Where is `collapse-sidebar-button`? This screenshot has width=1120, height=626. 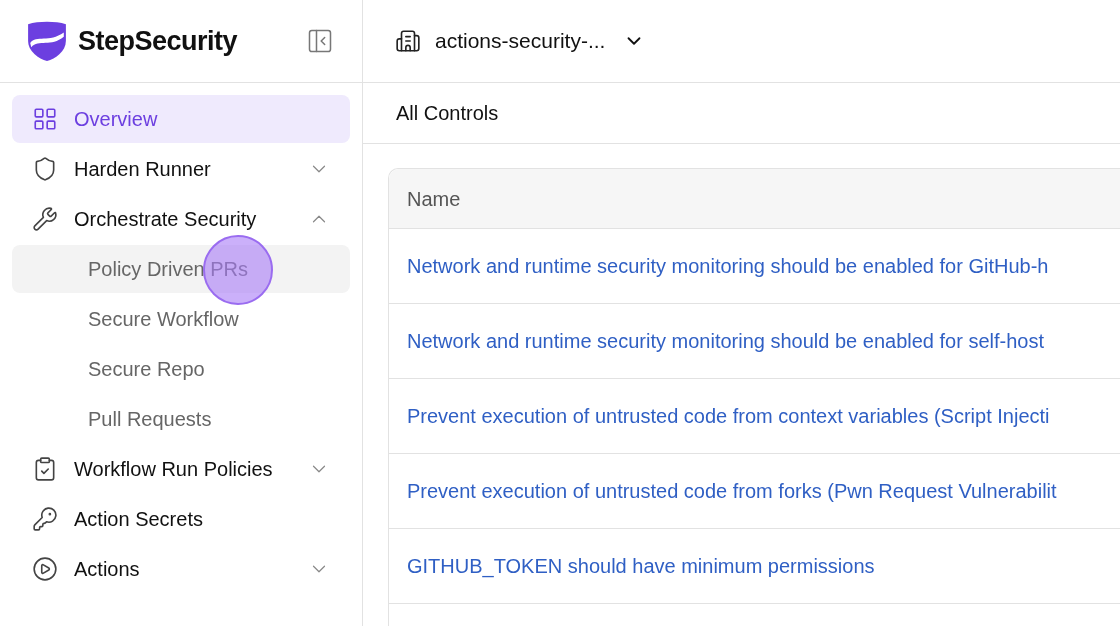 collapse-sidebar-button is located at coordinates (320, 41).